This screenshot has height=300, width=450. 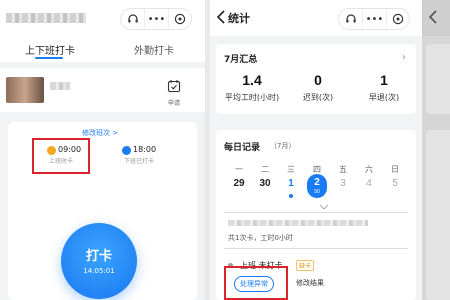 I want to click on date-cell: 1, so click(x=291, y=191).